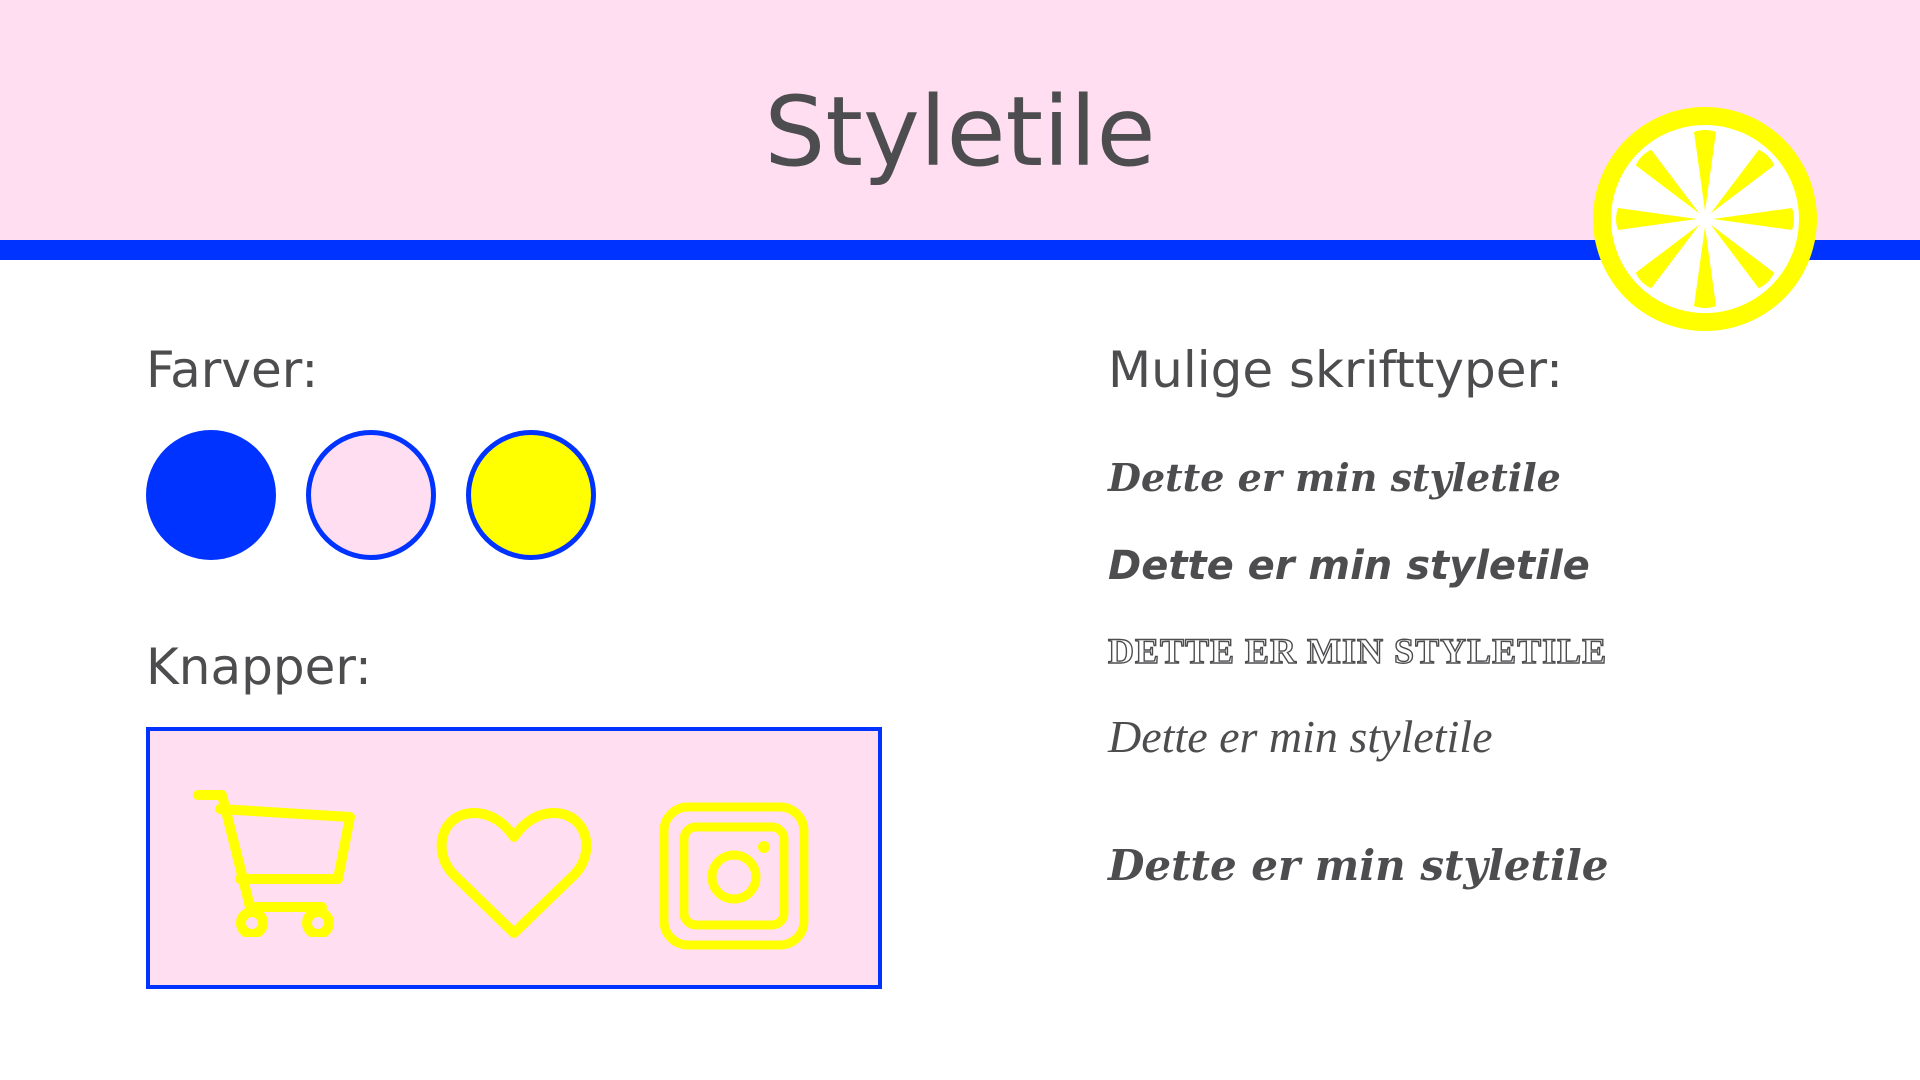 This screenshot has height=1080, width=1920. I want to click on font-sample-1: Dette er min styletile, so click(1334, 477).